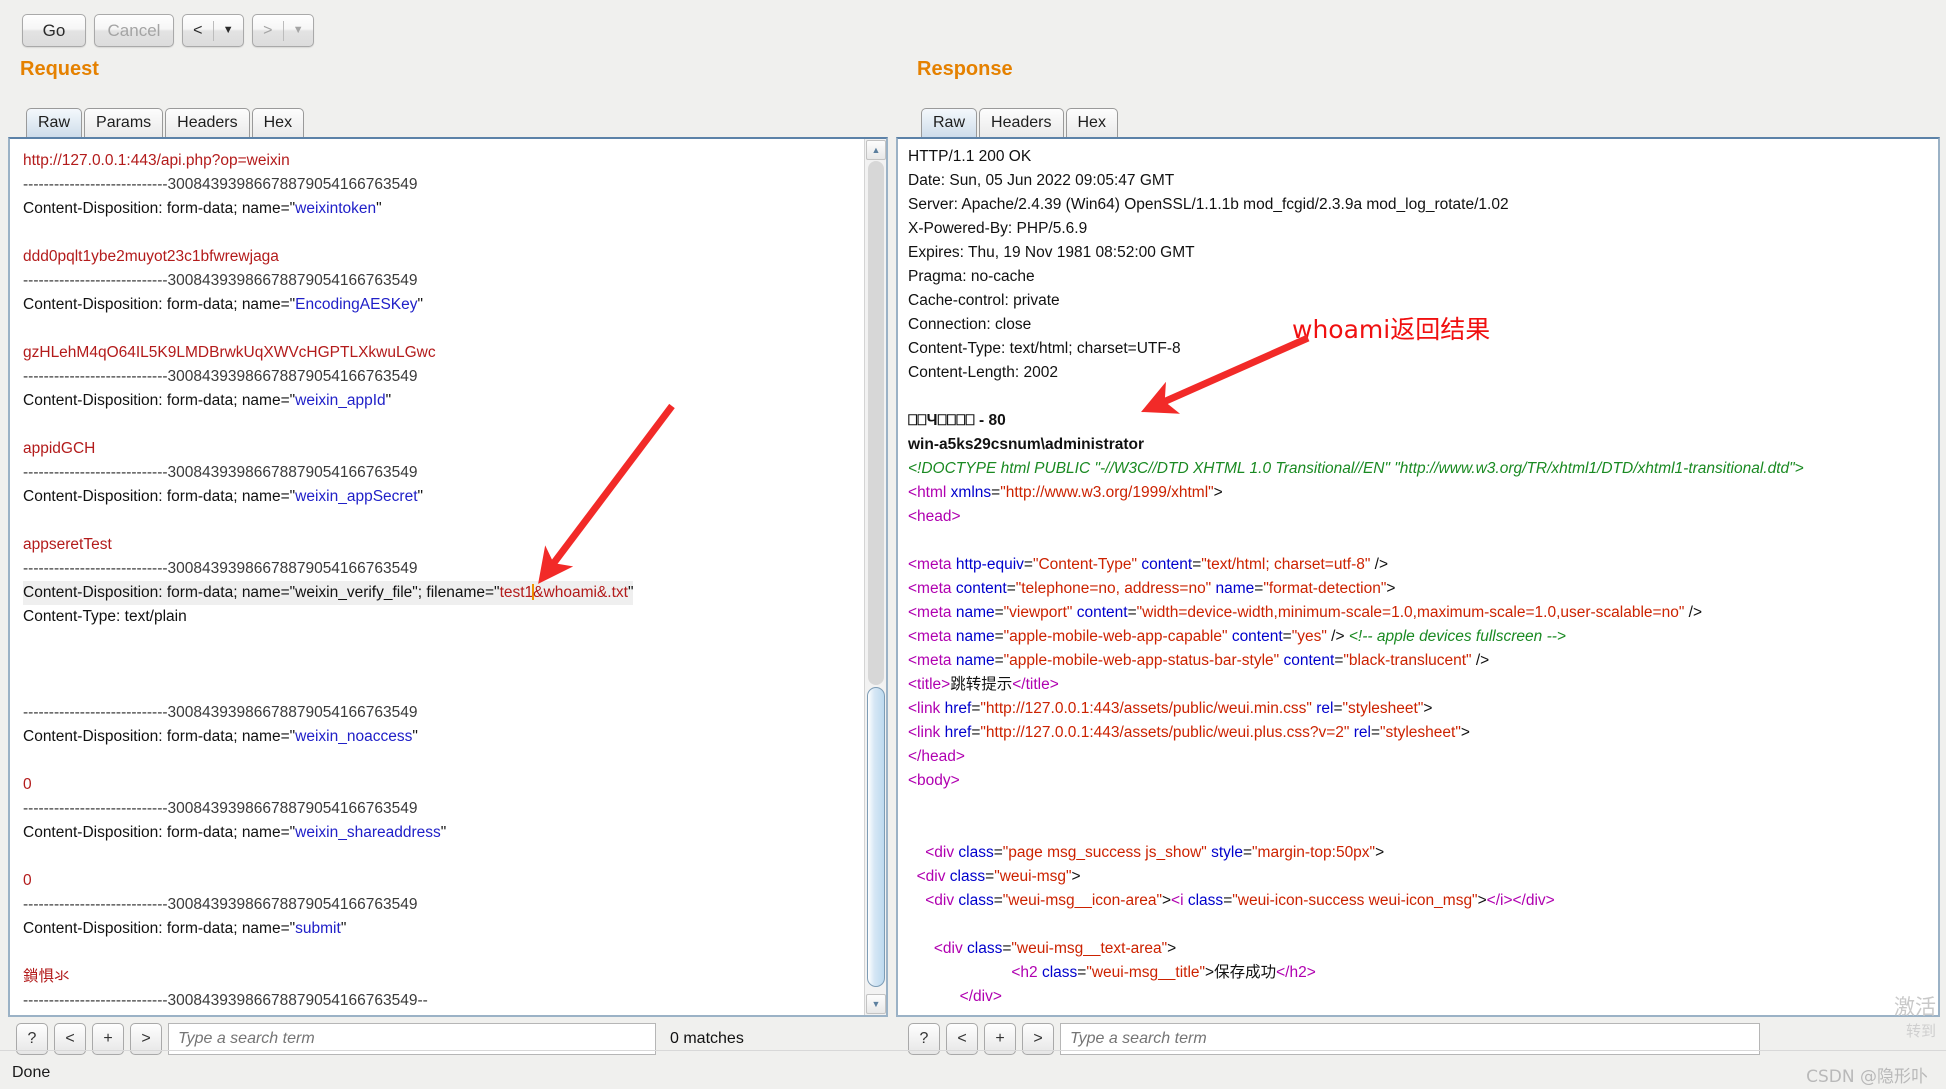 Image resolution: width=1946 pixels, height=1089 pixels. I want to click on request-line: appseretTest, so click(67, 544).